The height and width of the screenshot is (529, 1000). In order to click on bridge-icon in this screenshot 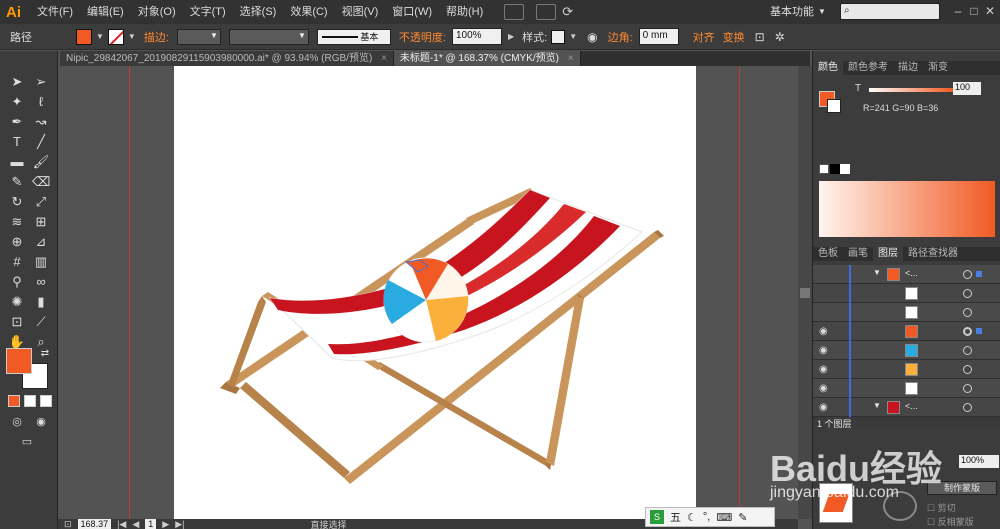, I will do `click(514, 12)`.